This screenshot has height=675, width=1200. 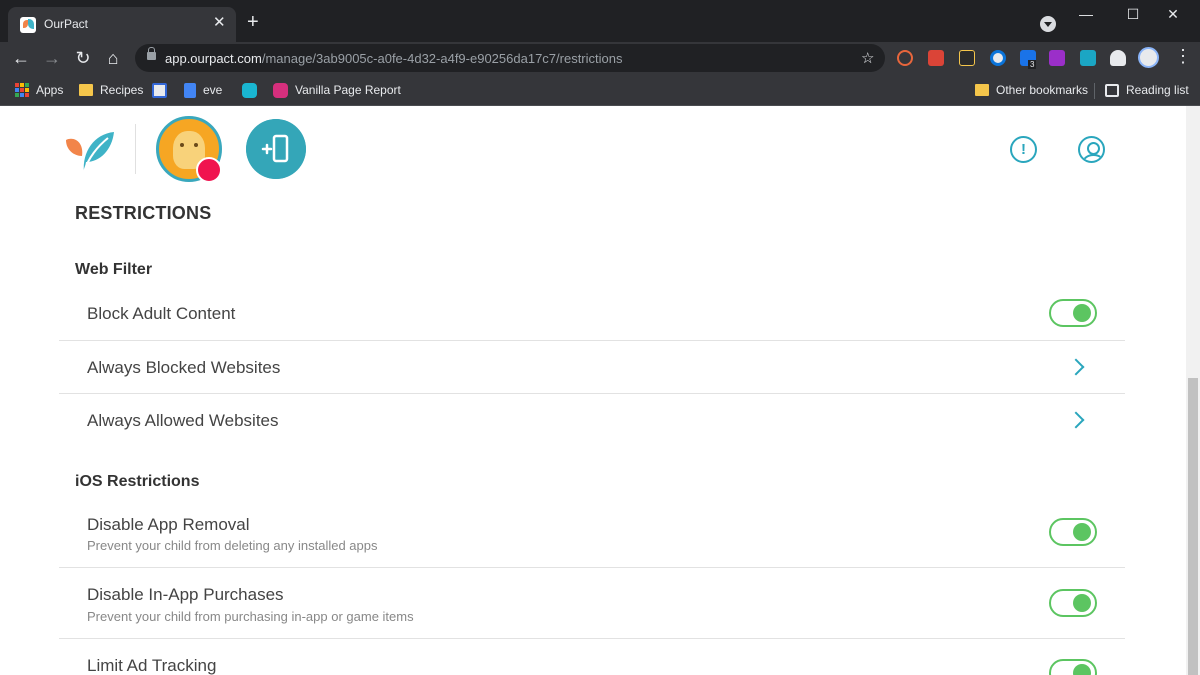 What do you see at coordinates (137, 481) in the screenshot?
I see `ios-restrictions-heading: iOS Restrictions` at bounding box center [137, 481].